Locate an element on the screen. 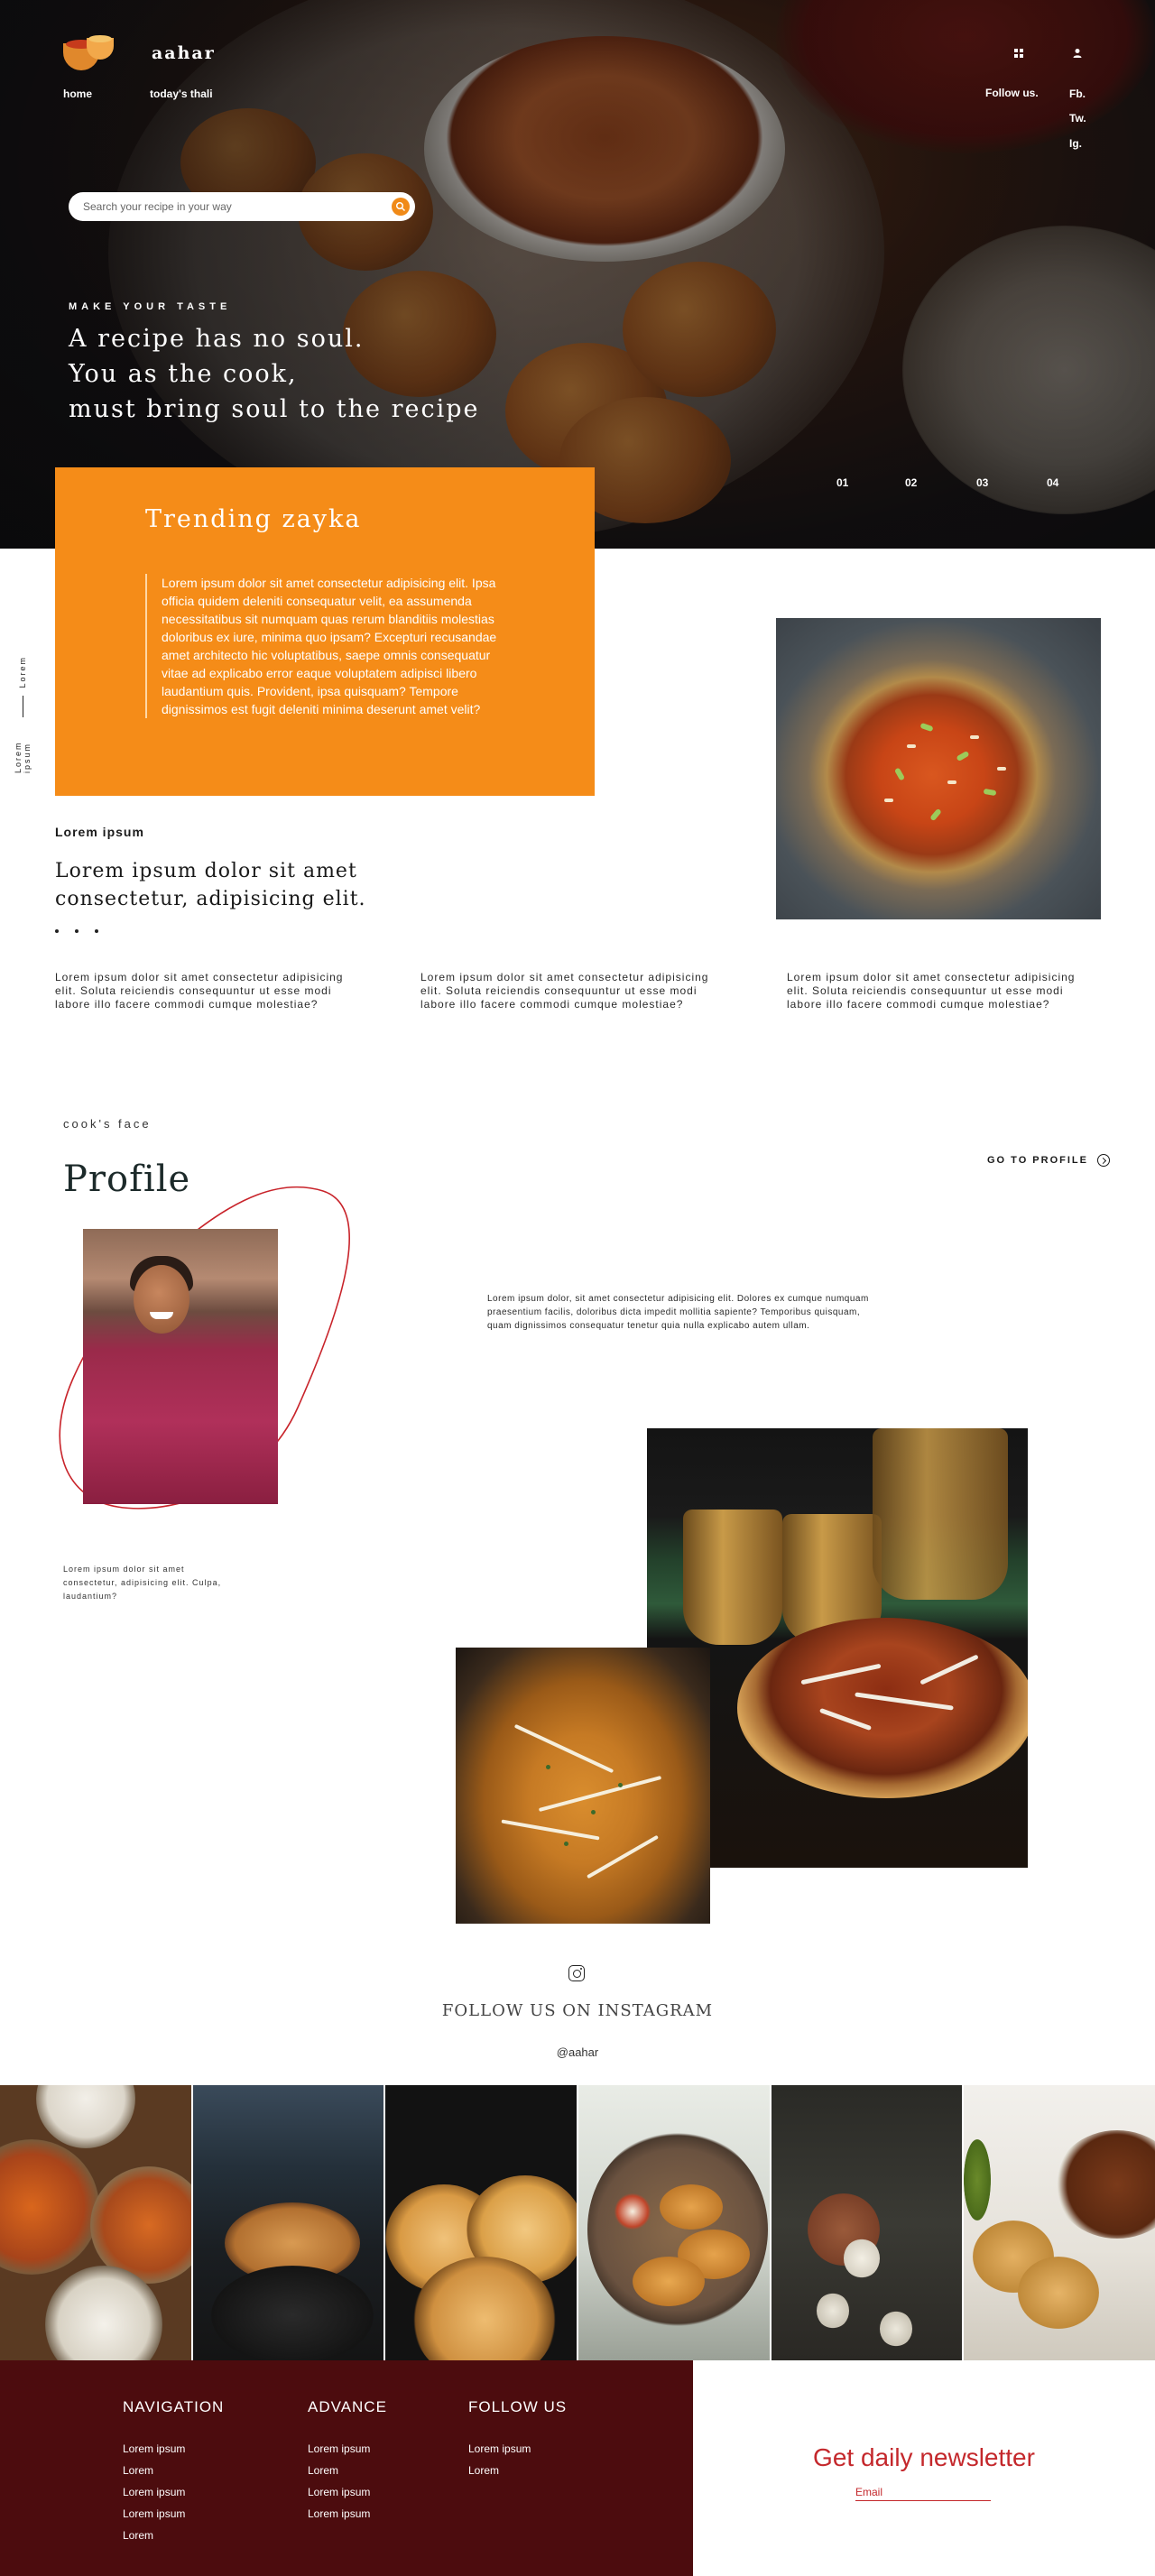 The width and height of the screenshot is (1155, 2576). hero-tagline-line: You as the cook, is located at coordinates (183, 374).